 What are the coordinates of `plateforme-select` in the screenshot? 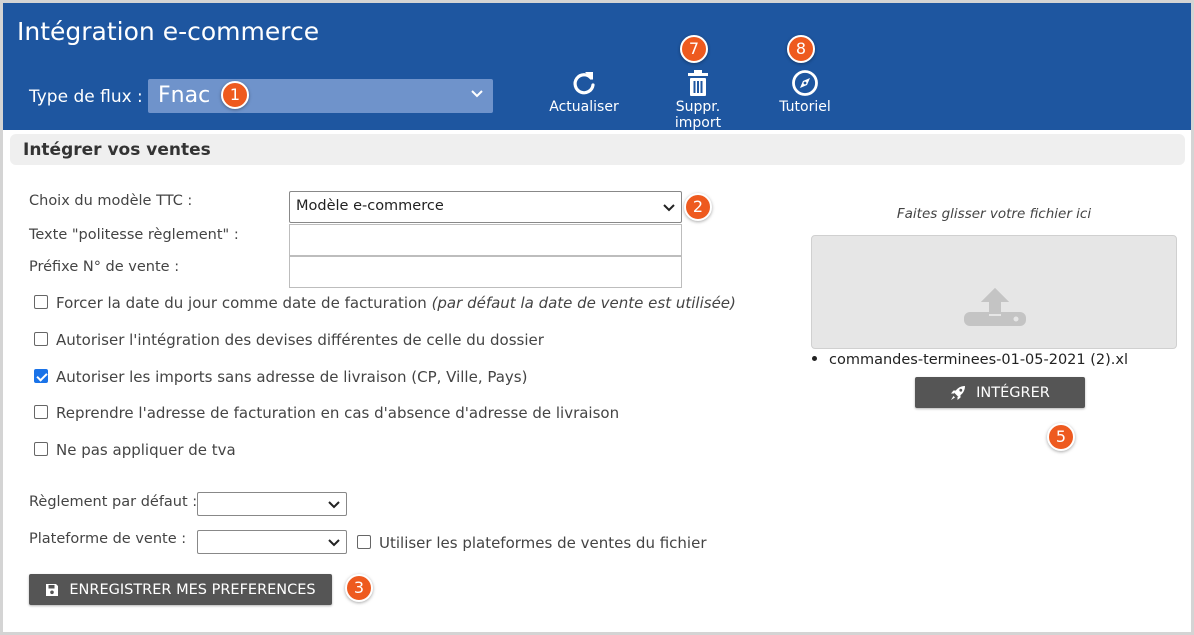 It's located at (272, 542).